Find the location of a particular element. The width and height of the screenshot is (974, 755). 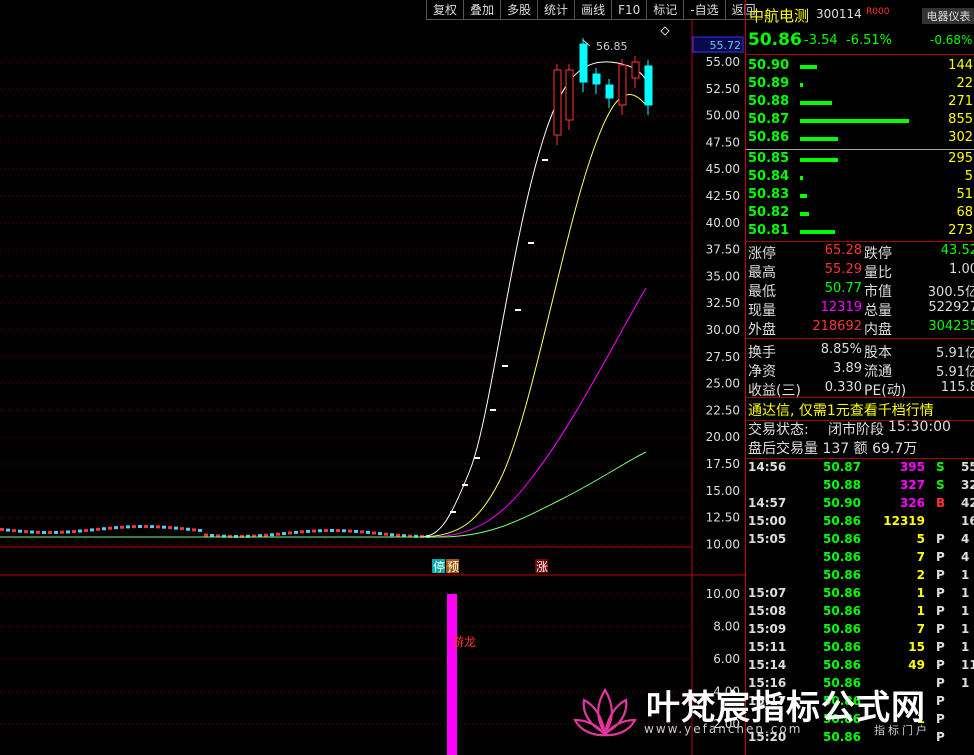

buy-volume: 68 is located at coordinates (964, 212).